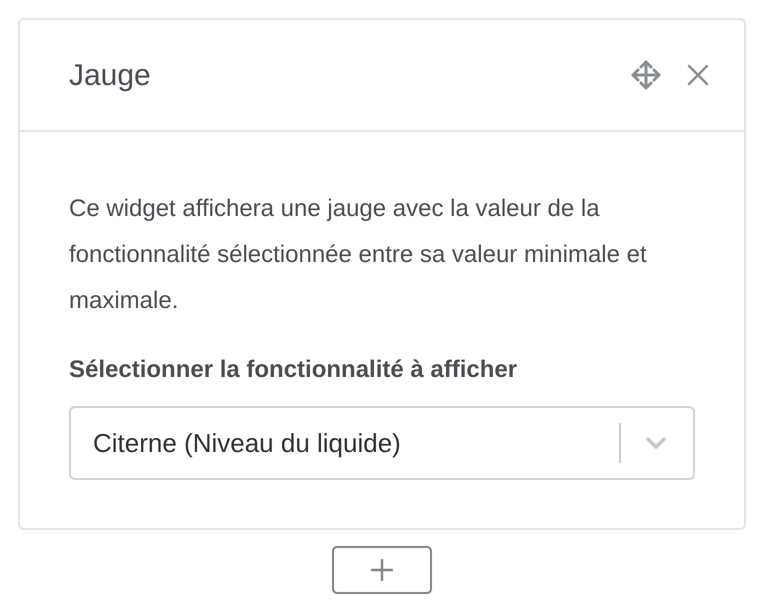 This screenshot has height=612, width=772. What do you see at coordinates (656, 443) in the screenshot?
I see `chevron-icon` at bounding box center [656, 443].